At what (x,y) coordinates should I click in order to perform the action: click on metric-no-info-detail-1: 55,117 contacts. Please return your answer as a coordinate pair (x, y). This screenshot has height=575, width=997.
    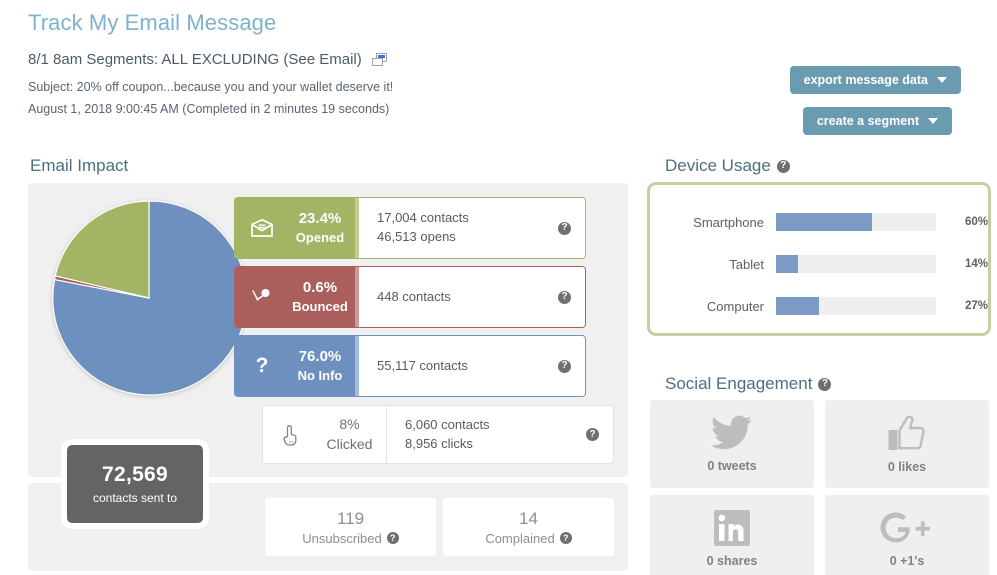
    Looking at the image, I should click on (422, 365).